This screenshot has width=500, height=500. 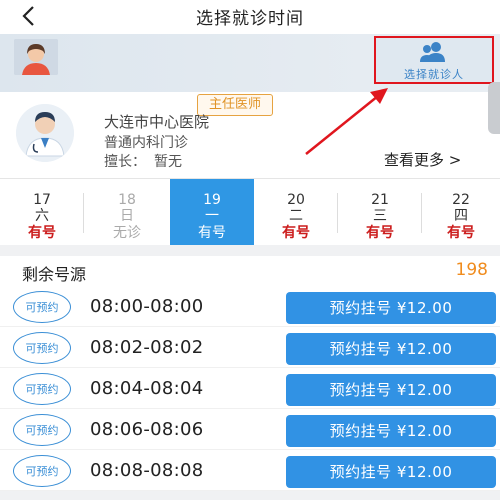 What do you see at coordinates (146, 143) in the screenshot?
I see `department-name: 普通内科门诊` at bounding box center [146, 143].